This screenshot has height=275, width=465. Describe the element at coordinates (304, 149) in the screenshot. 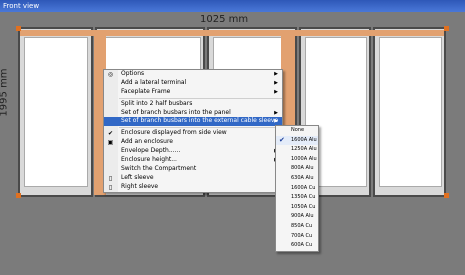

I see `submenu-item-label: 1250A Alu` at that location.